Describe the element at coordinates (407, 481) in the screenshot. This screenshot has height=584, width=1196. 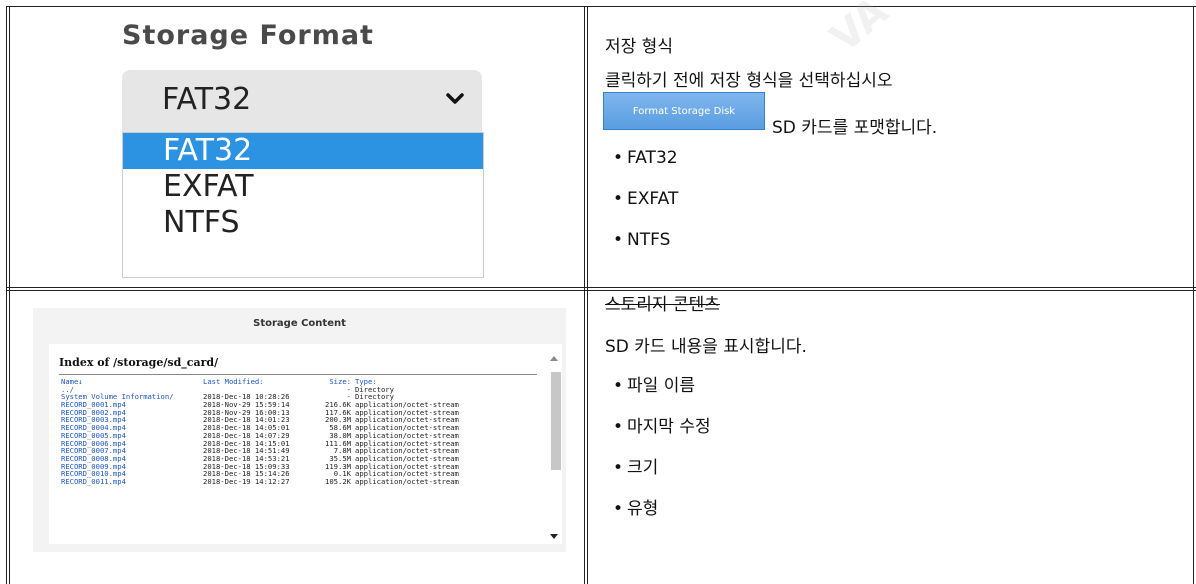
I see `cell-type: application/octet-stream` at that location.